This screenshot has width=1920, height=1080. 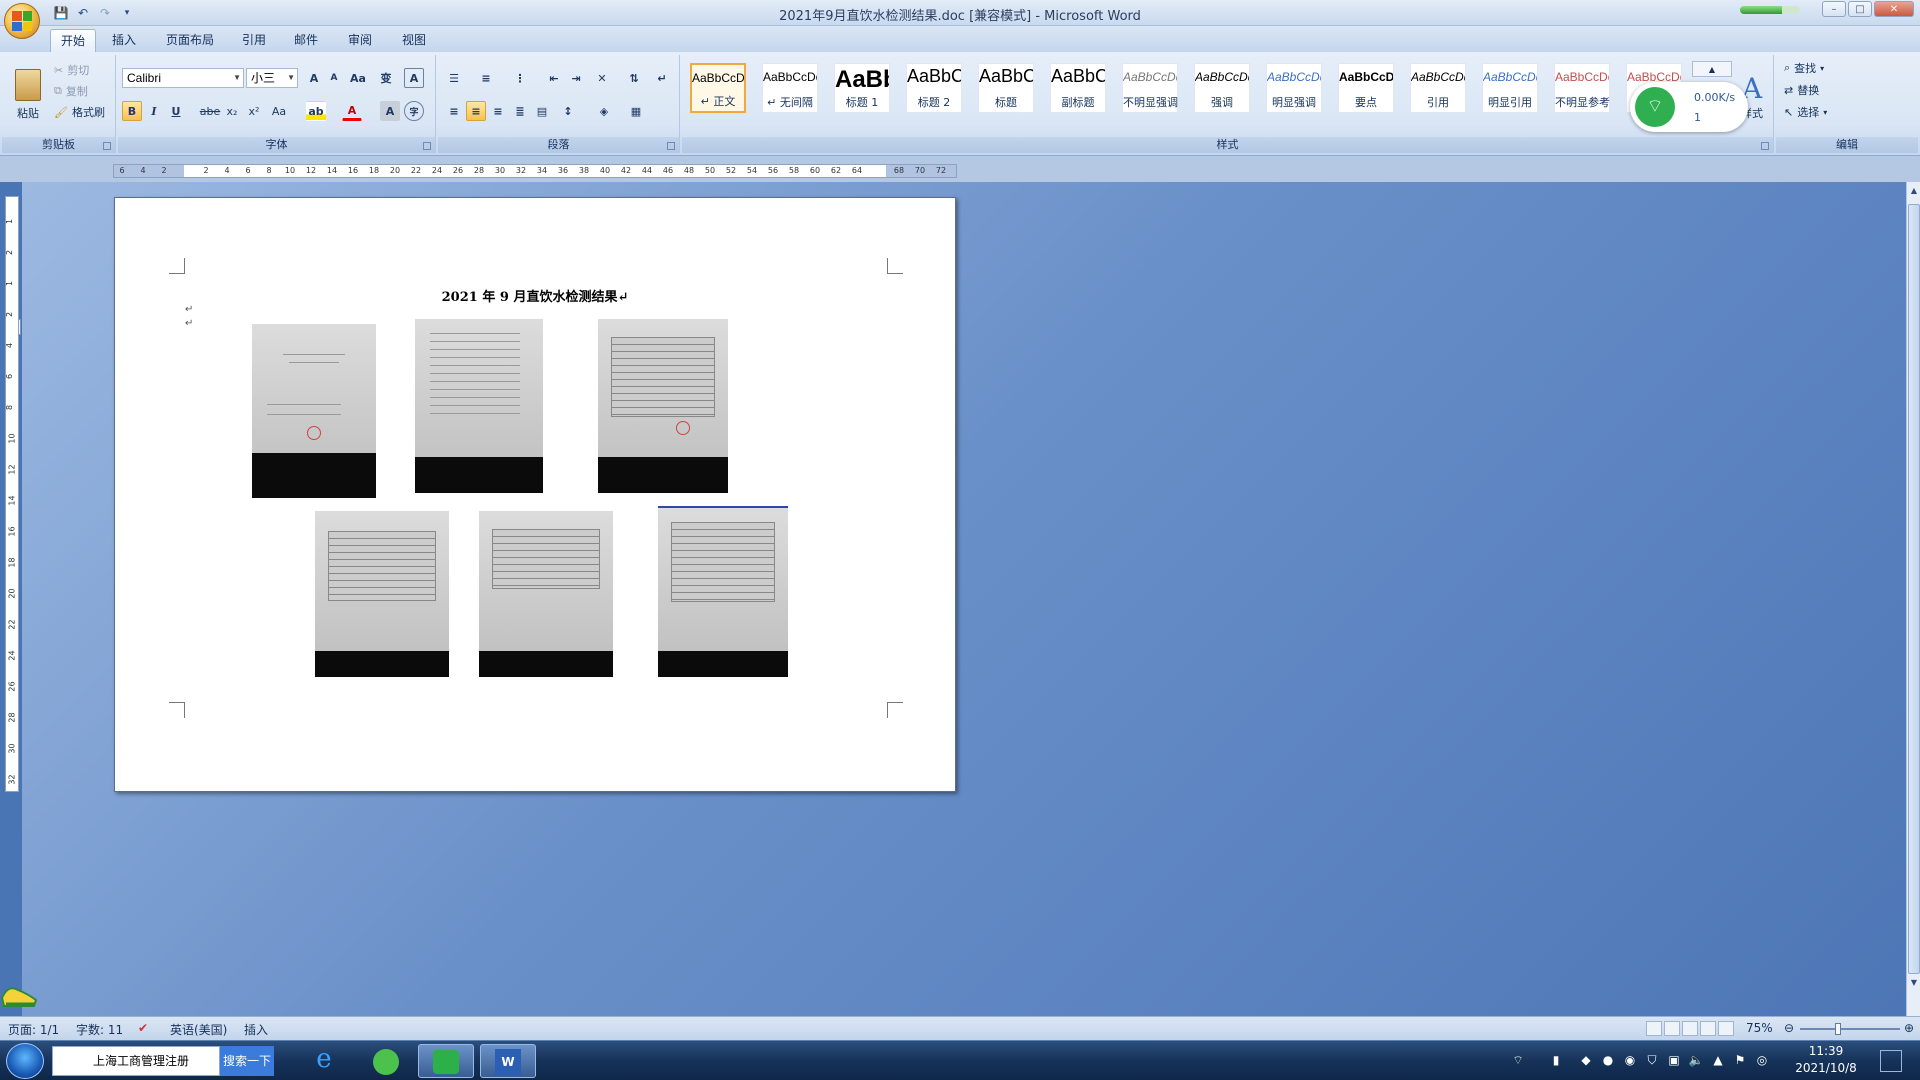 I want to click on web-layout-icon, so click(x=1690, y=1028).